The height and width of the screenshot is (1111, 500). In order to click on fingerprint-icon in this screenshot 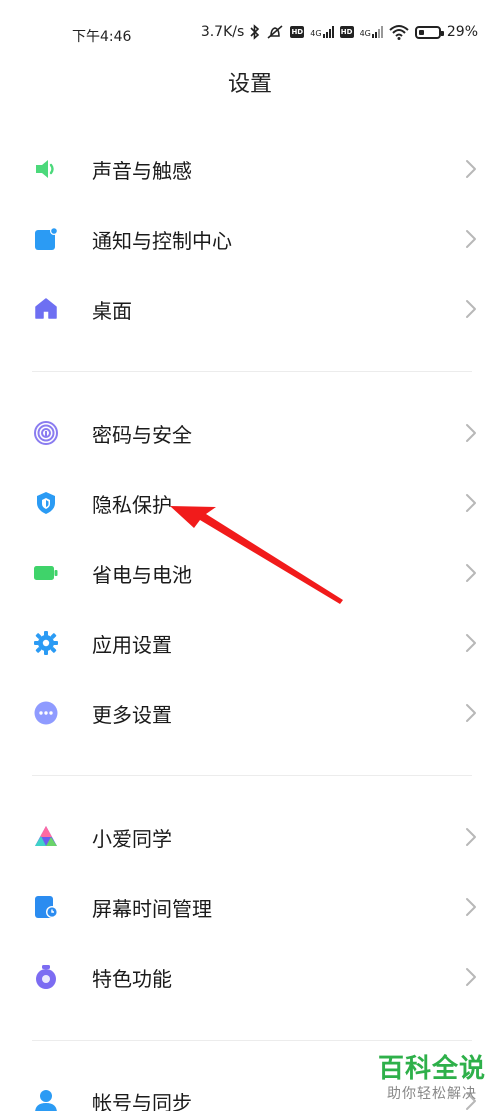, I will do `click(46, 433)`.